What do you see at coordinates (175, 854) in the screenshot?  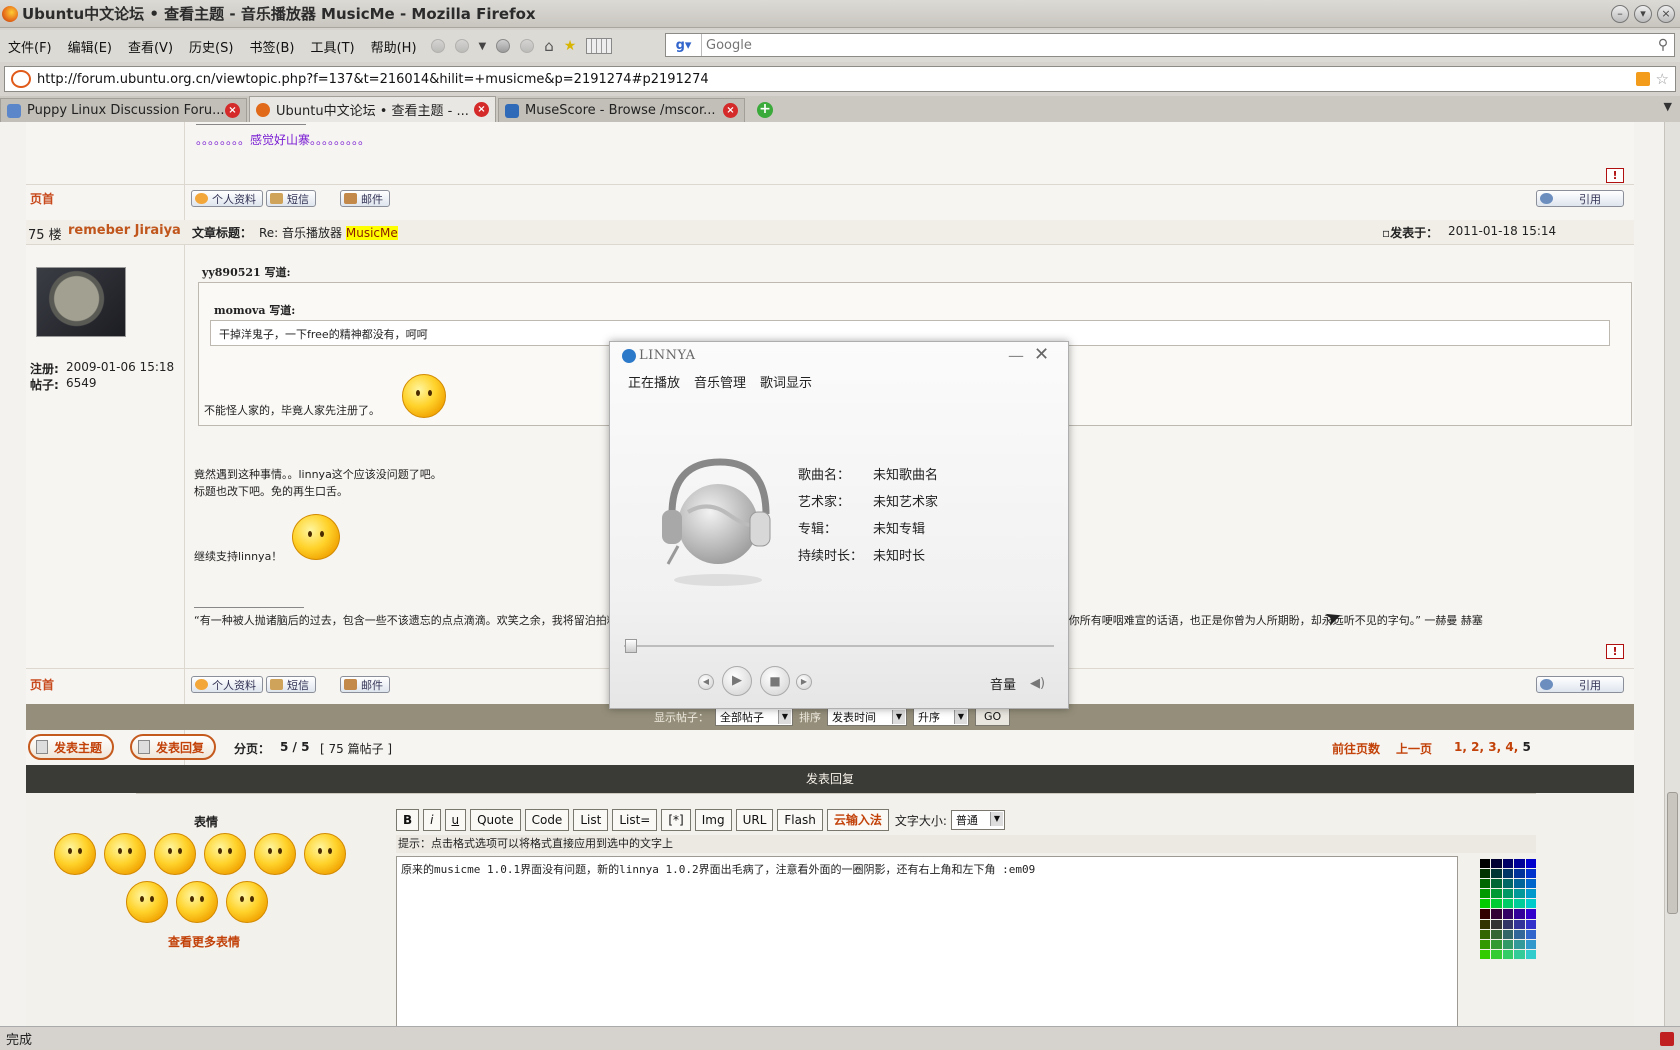 I see `smirk-emoticon-icon` at bounding box center [175, 854].